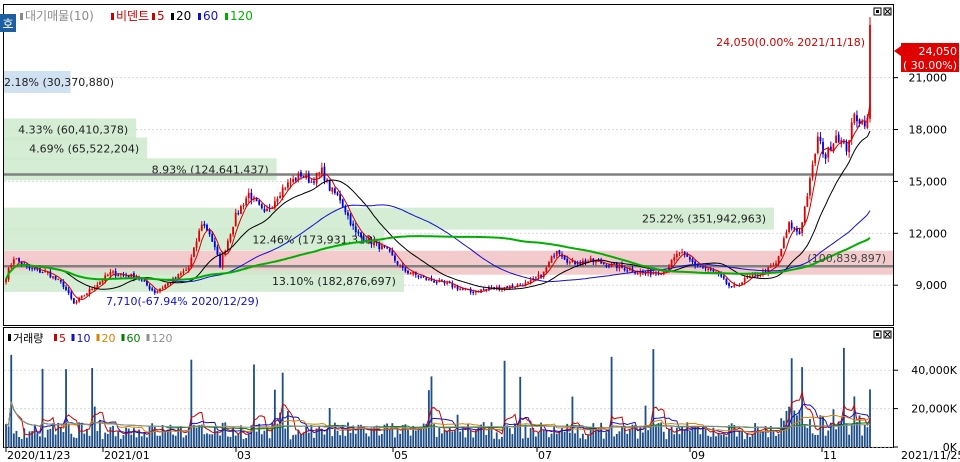 The height and width of the screenshot is (462, 960). I want to click on last-price-value: 24,050, so click(938, 51).